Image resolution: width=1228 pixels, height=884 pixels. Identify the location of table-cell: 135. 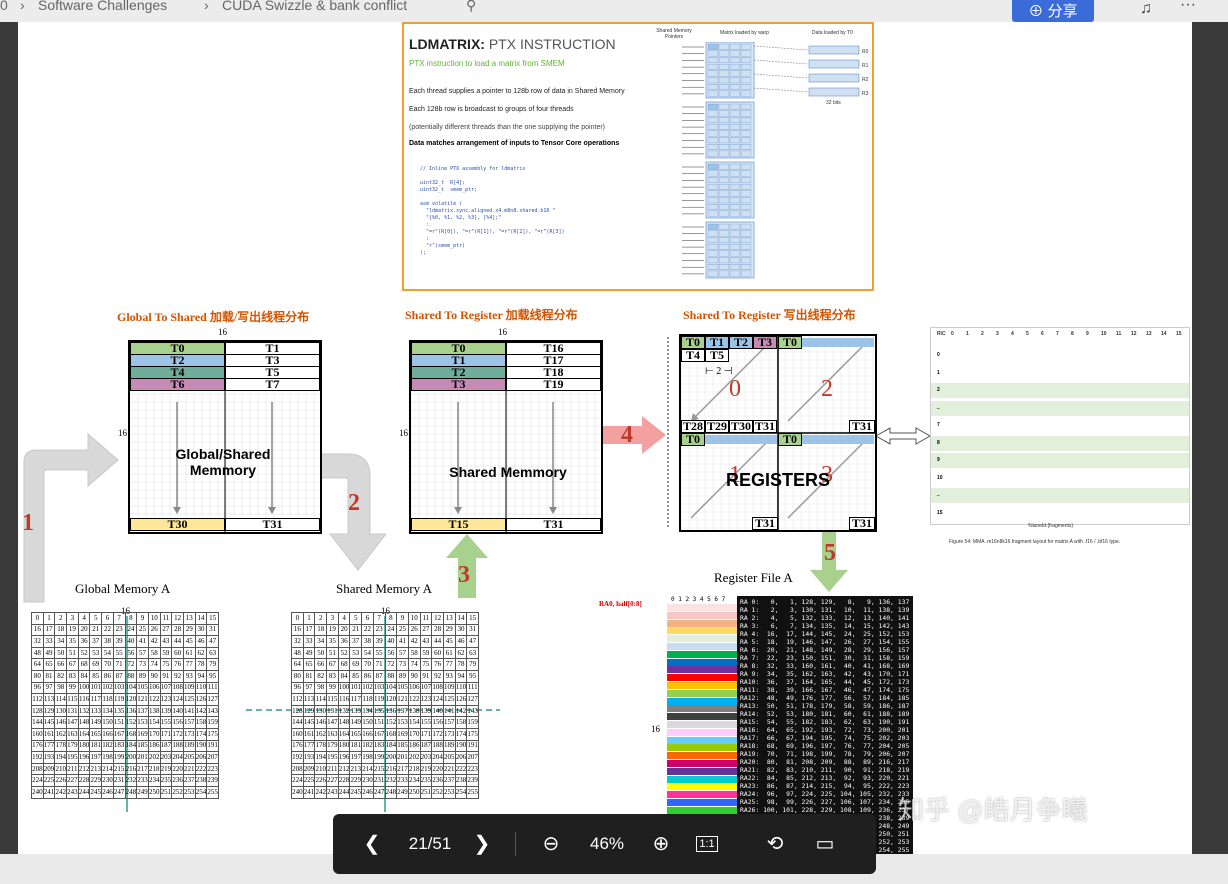
(379, 711).